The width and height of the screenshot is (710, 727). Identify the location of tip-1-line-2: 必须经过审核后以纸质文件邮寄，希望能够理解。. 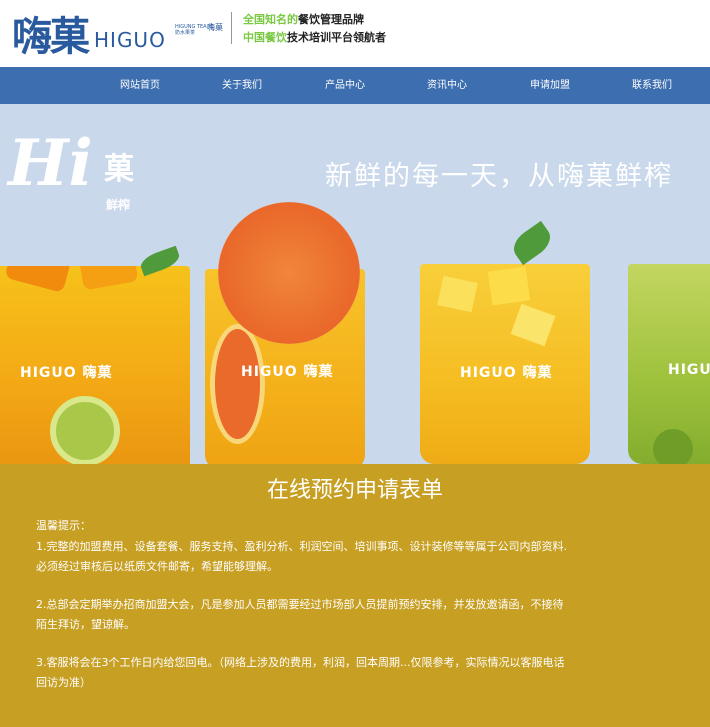
(157, 566).